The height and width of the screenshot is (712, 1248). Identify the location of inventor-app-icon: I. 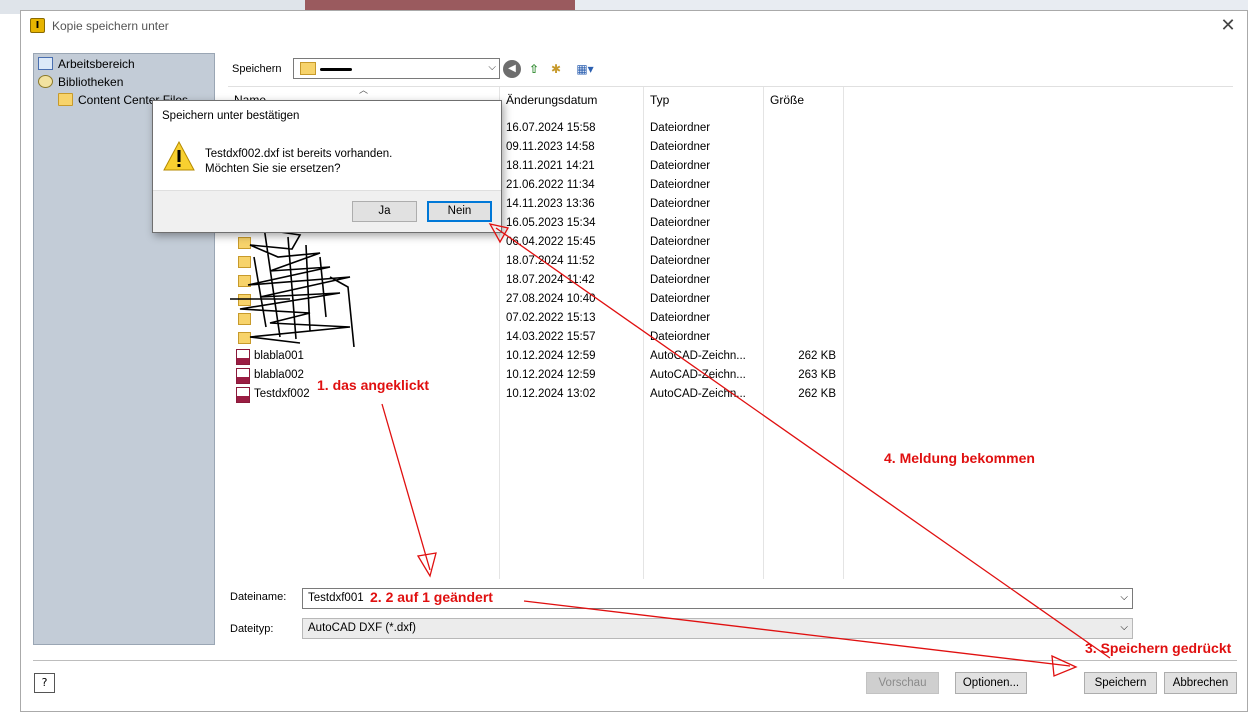
(37, 25).